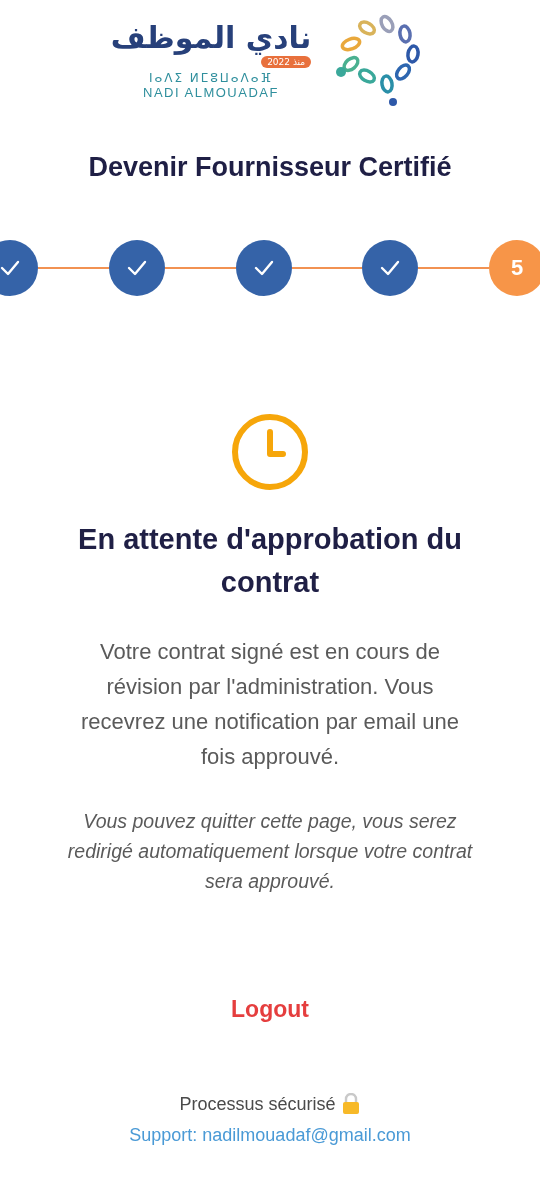 This screenshot has width=540, height=1198. What do you see at coordinates (270, 704) in the screenshot?
I see `status-message: Votre contrat signé est en cours de révision par l'administration. Vous recevrez une notification par email une fois approuvé.` at bounding box center [270, 704].